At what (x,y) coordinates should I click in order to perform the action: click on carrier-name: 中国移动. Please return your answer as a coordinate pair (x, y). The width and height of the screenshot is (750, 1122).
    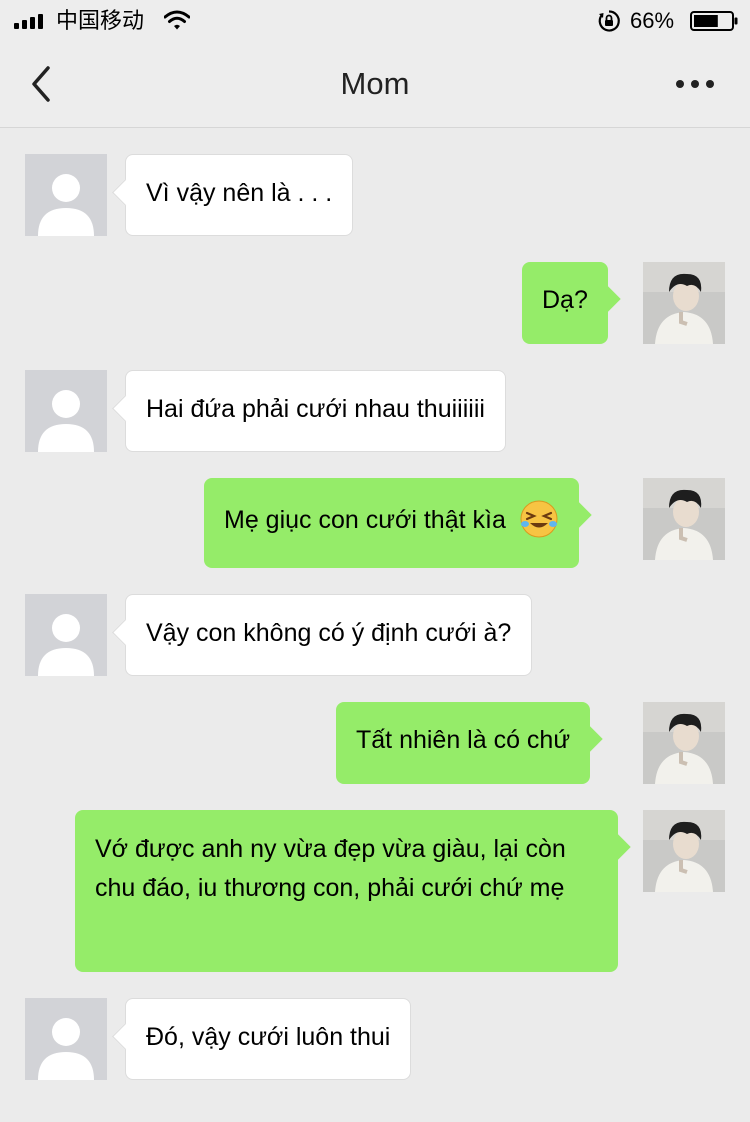
    Looking at the image, I should click on (100, 20).